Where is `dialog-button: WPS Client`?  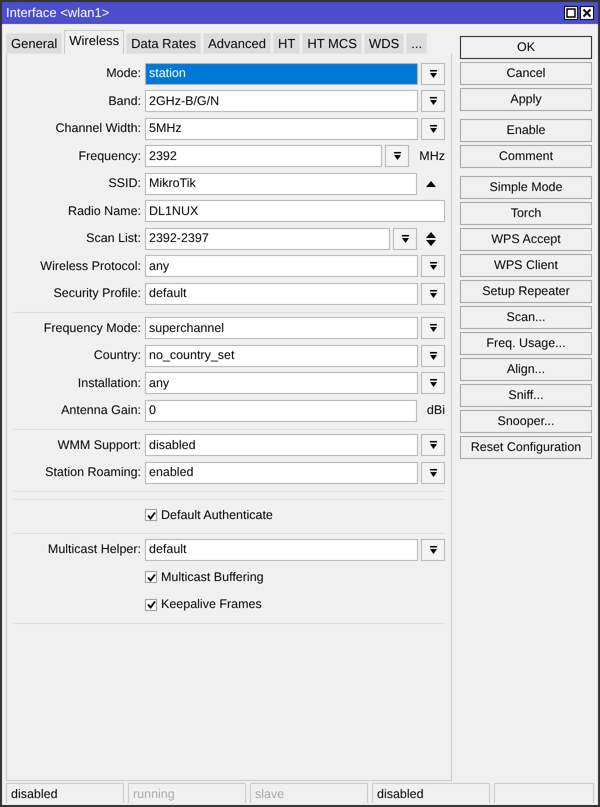 dialog-button: WPS Client is located at coordinates (526, 265).